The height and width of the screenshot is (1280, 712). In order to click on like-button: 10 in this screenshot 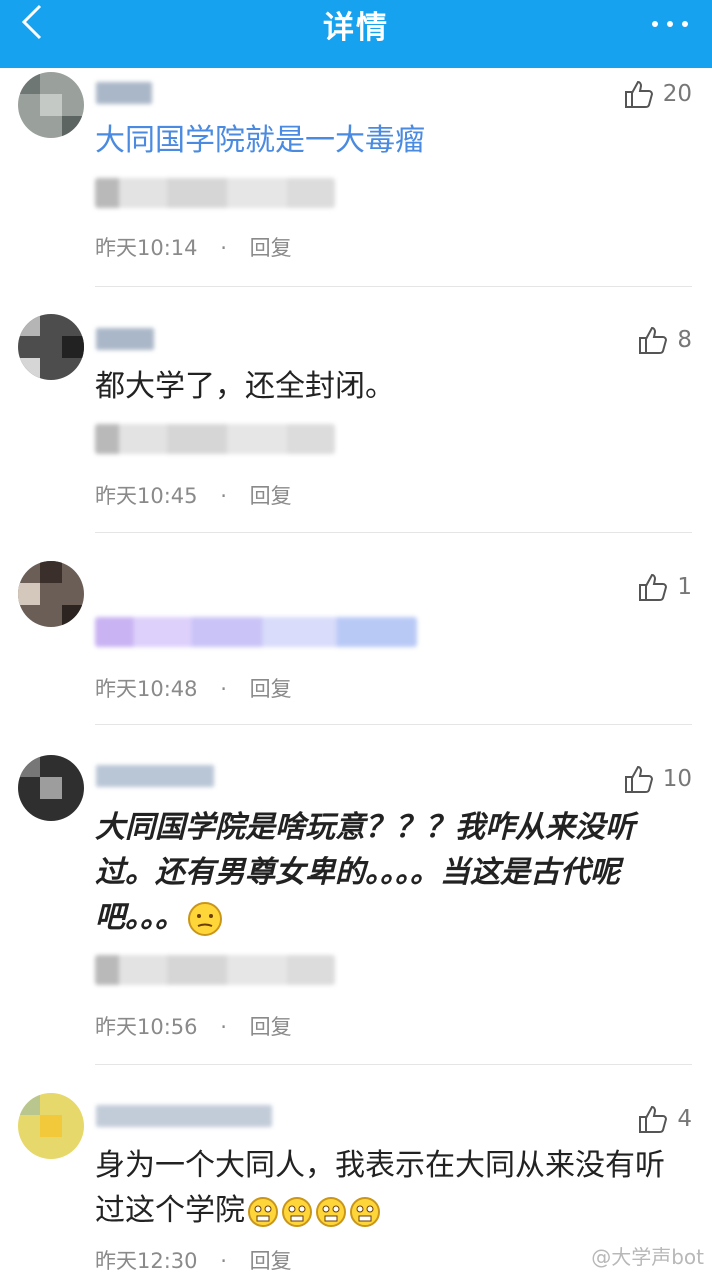, I will do `click(657, 779)`.